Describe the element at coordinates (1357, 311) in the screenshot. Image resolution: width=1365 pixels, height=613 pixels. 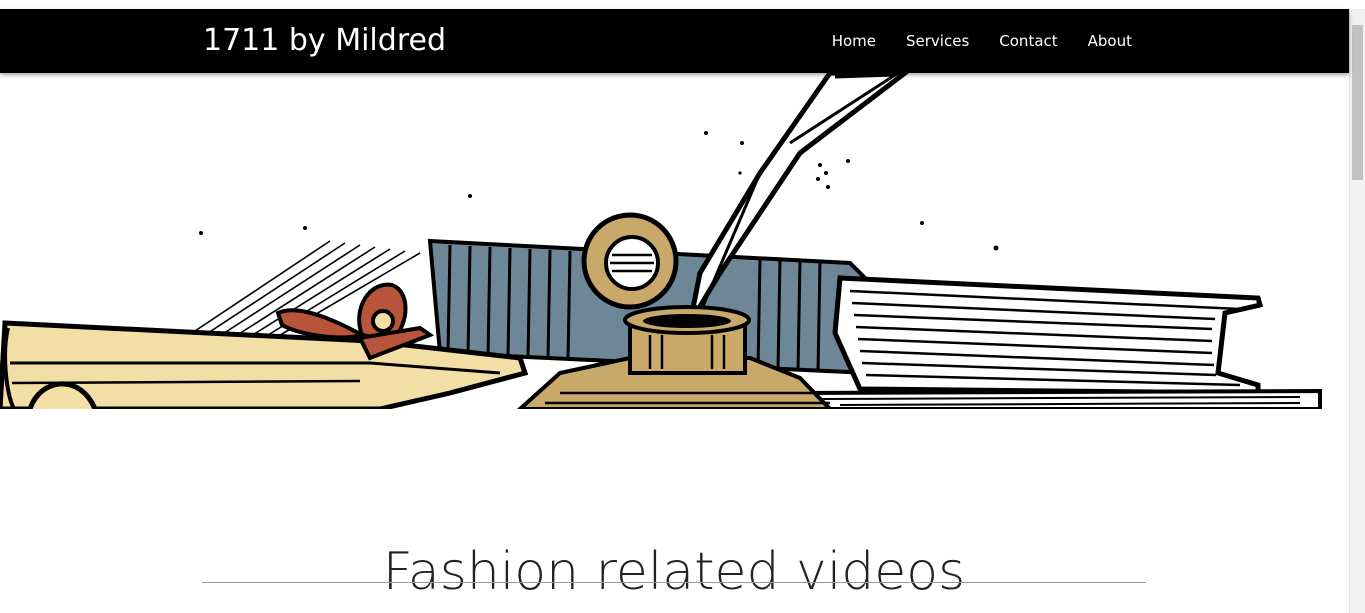
I see `page-scrollbar` at that location.